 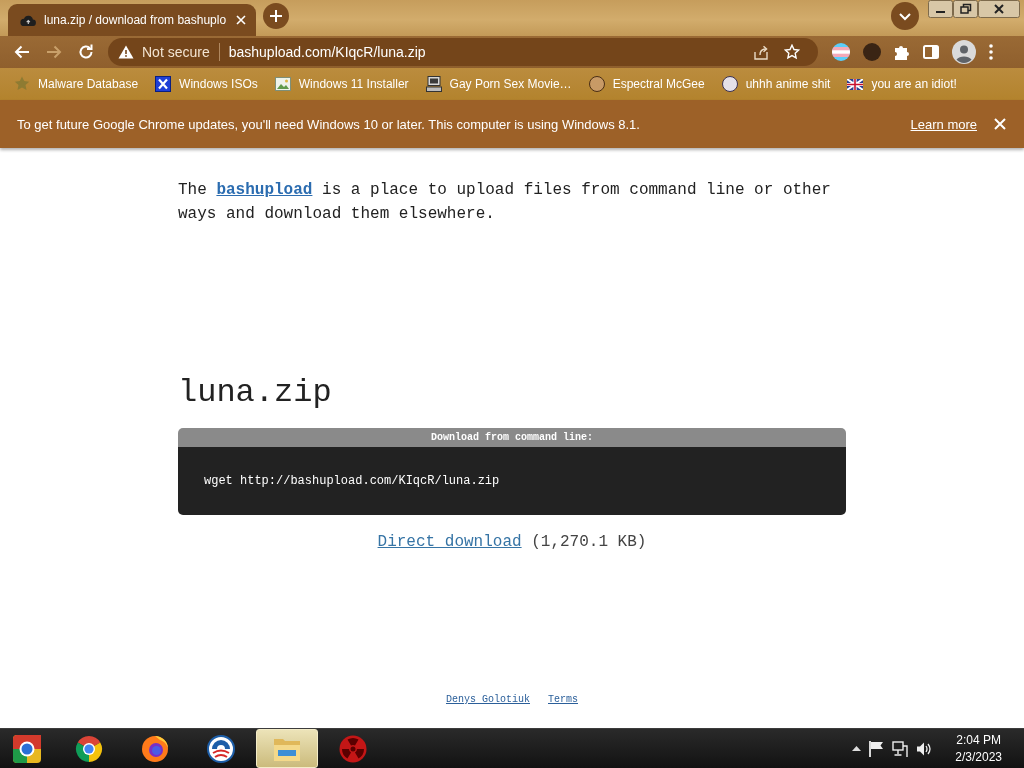 What do you see at coordinates (341, 84) in the screenshot?
I see `bookmark-item: Windows 11 Installer` at bounding box center [341, 84].